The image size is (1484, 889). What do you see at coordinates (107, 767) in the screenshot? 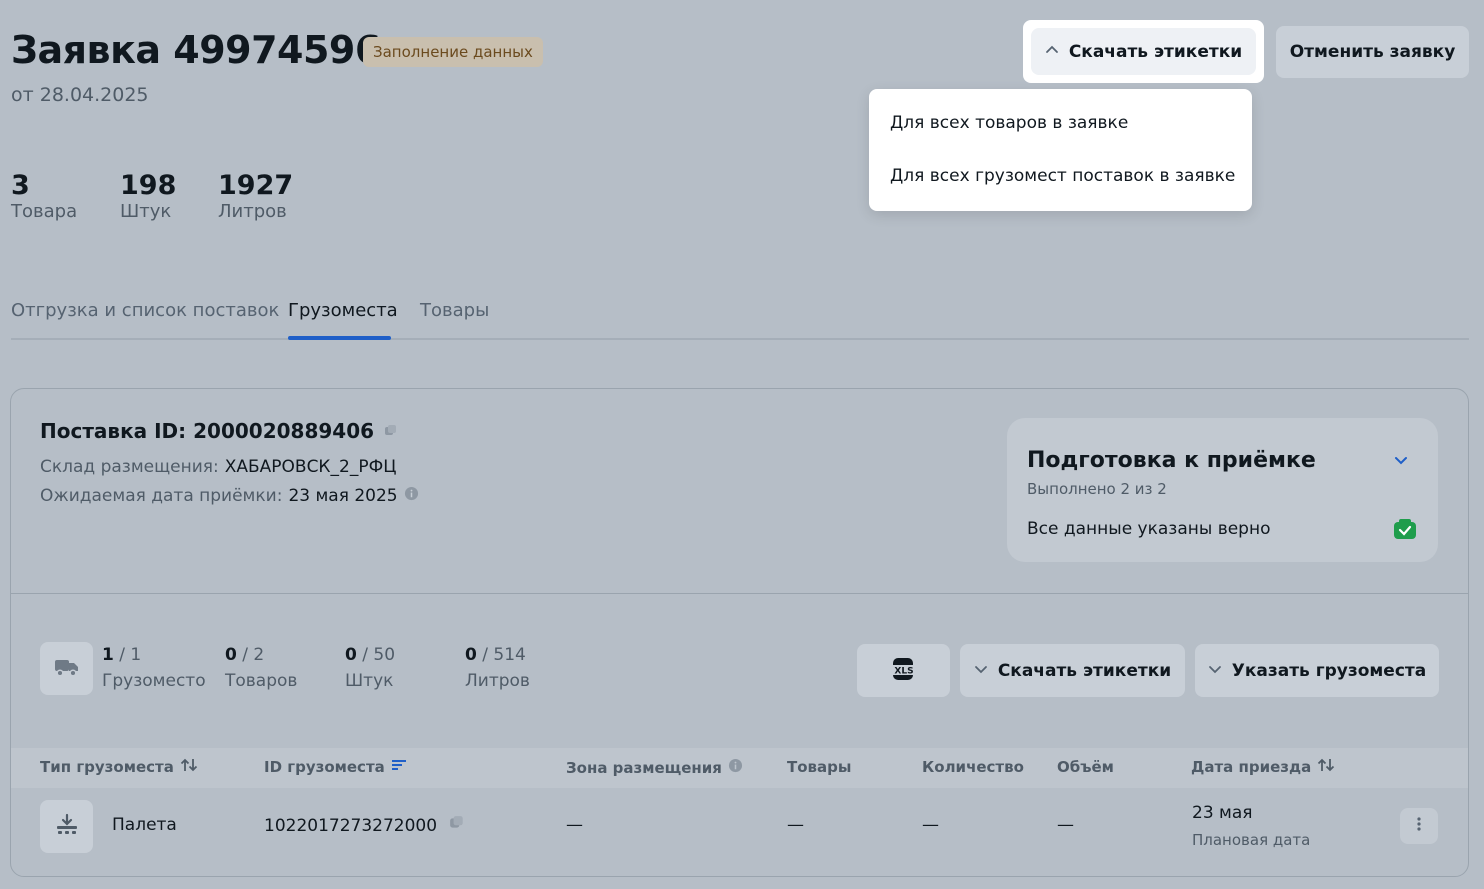
I see `column-header-label: Тип грузоместа` at bounding box center [107, 767].